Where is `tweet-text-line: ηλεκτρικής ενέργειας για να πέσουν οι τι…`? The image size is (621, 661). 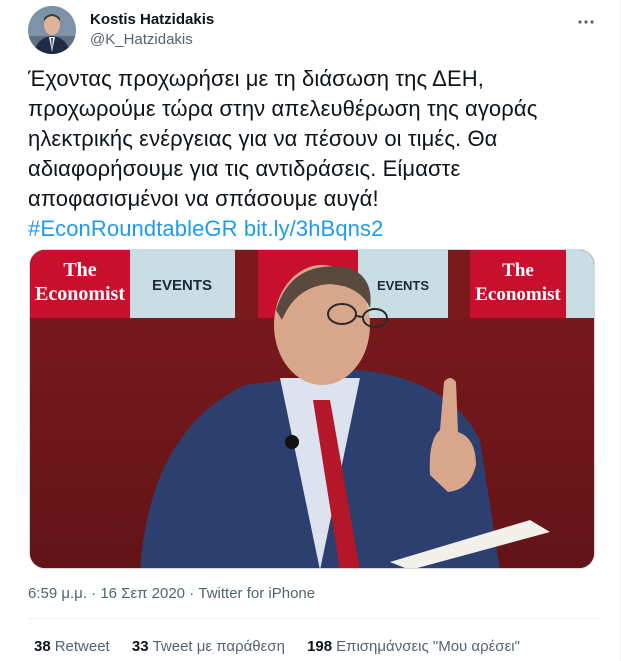 tweet-text-line: ηλεκτρικής ενέργειας για να πέσουν οι τι… is located at coordinates (263, 138).